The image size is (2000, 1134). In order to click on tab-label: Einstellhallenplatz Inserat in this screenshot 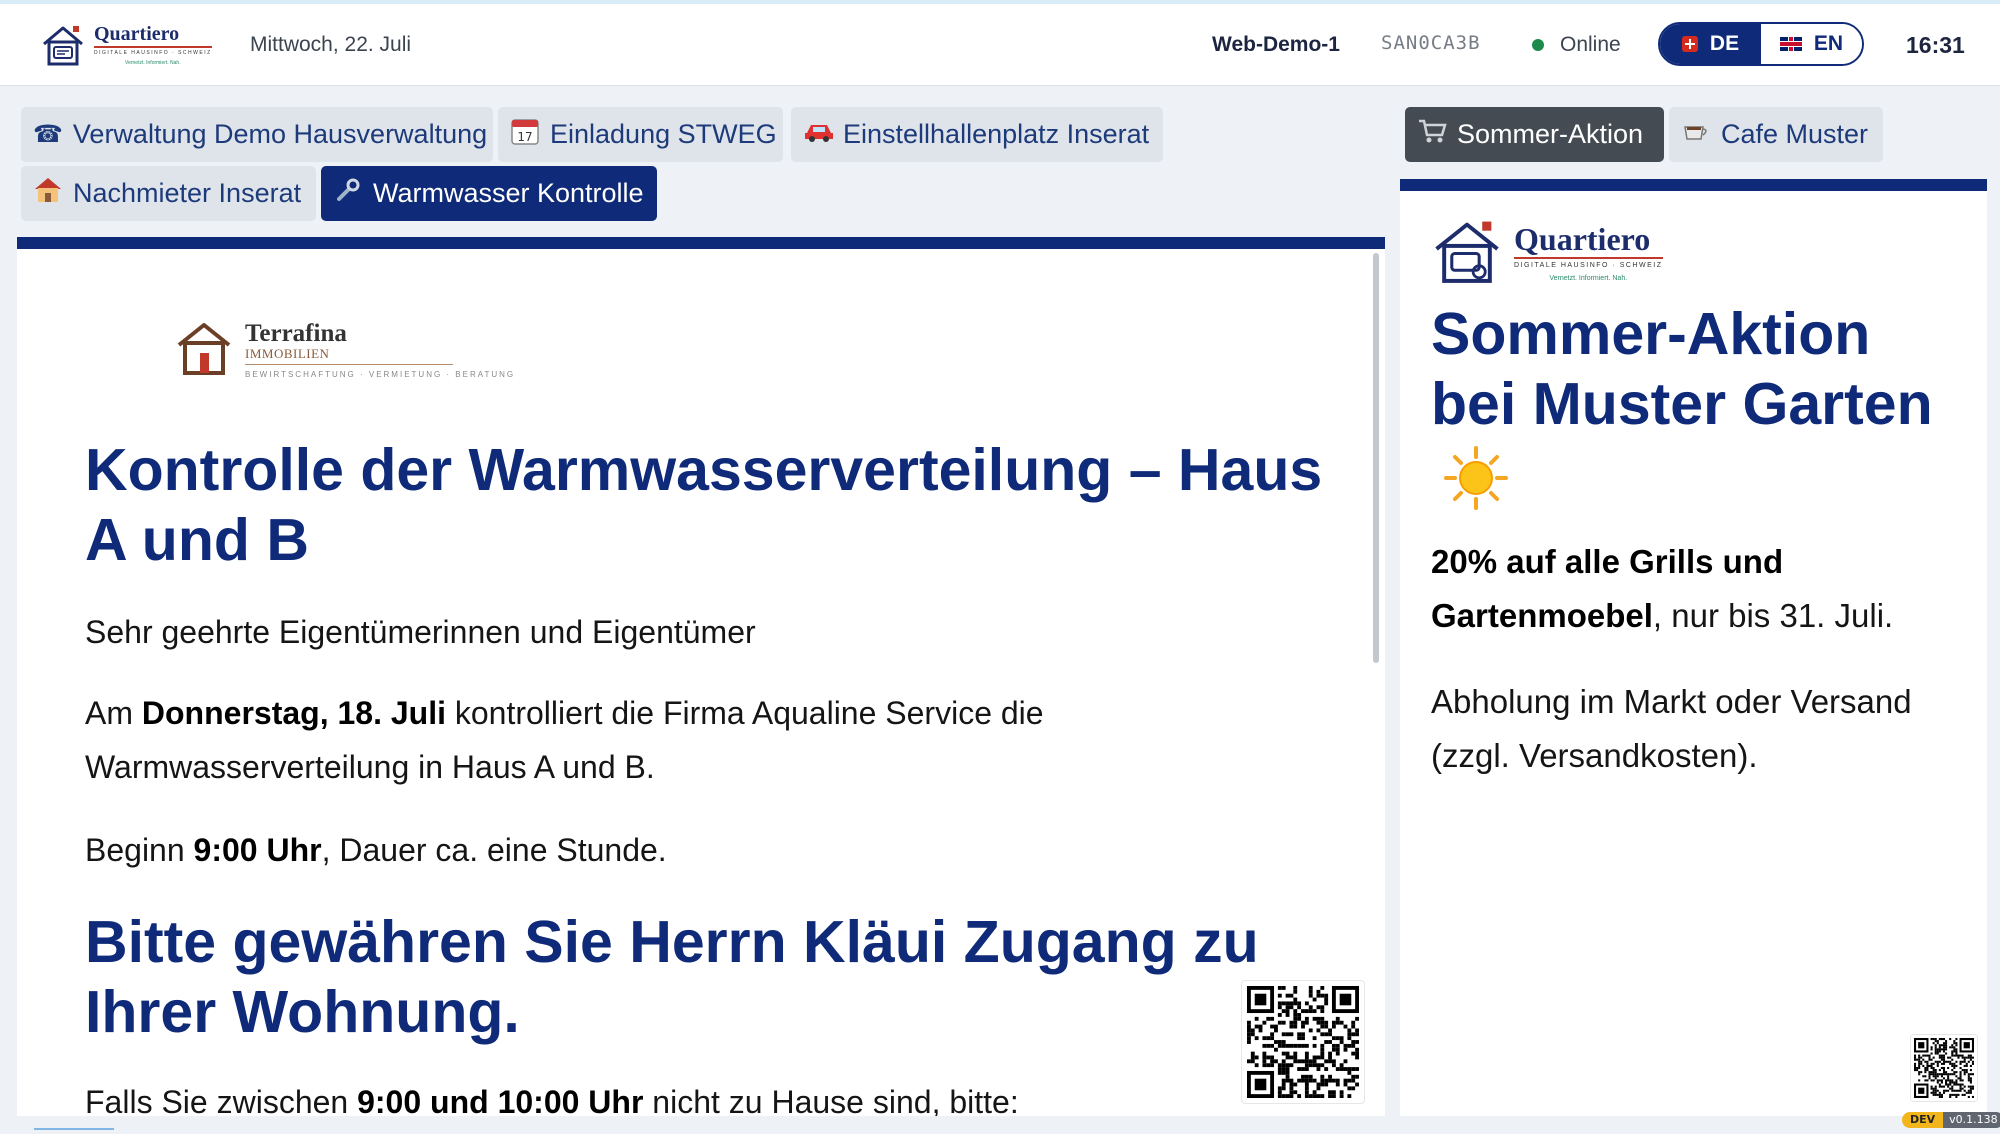, I will do `click(996, 134)`.